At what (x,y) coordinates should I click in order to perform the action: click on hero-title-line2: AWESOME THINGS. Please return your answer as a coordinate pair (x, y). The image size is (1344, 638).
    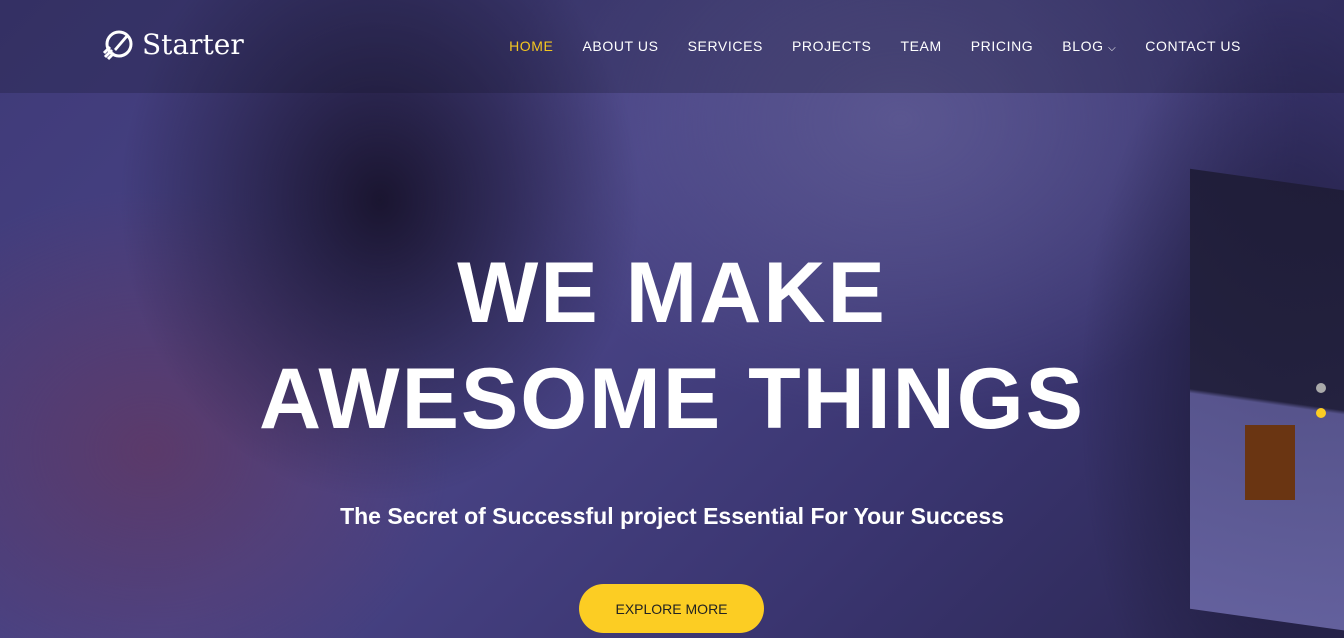
    Looking at the image, I should click on (672, 399).